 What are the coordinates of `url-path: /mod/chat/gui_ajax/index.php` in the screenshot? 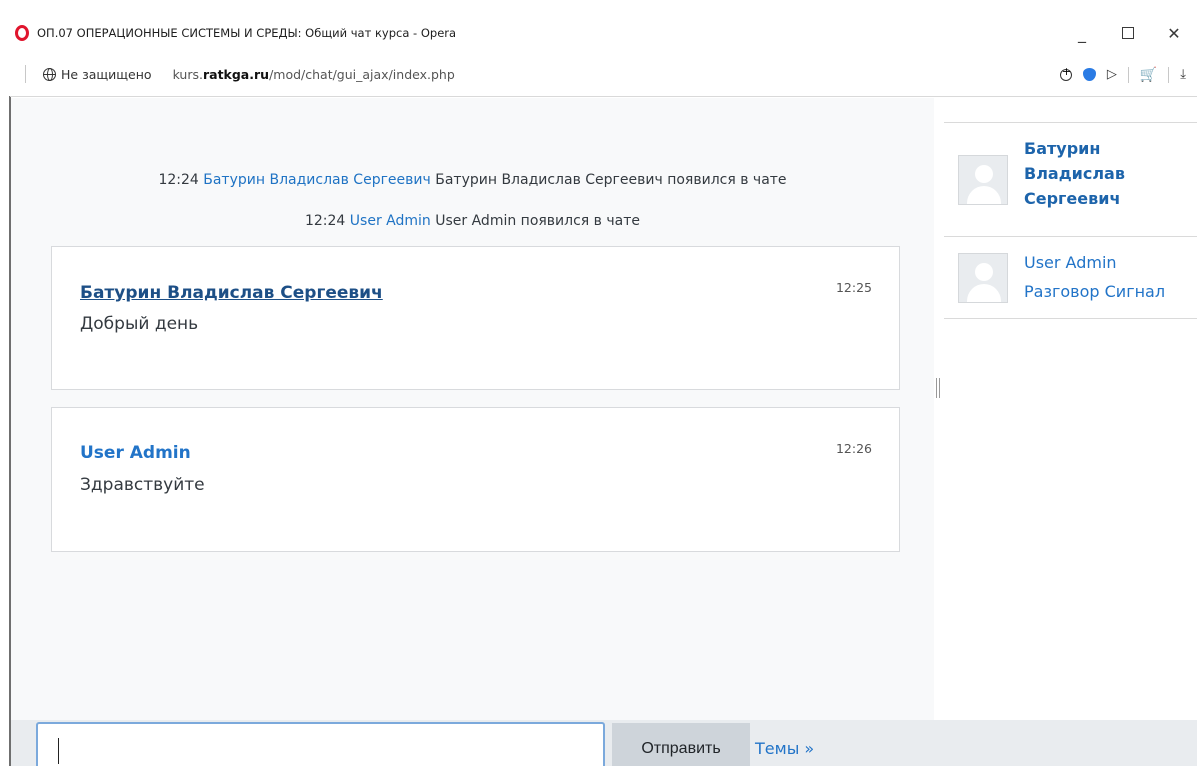 It's located at (362, 74).